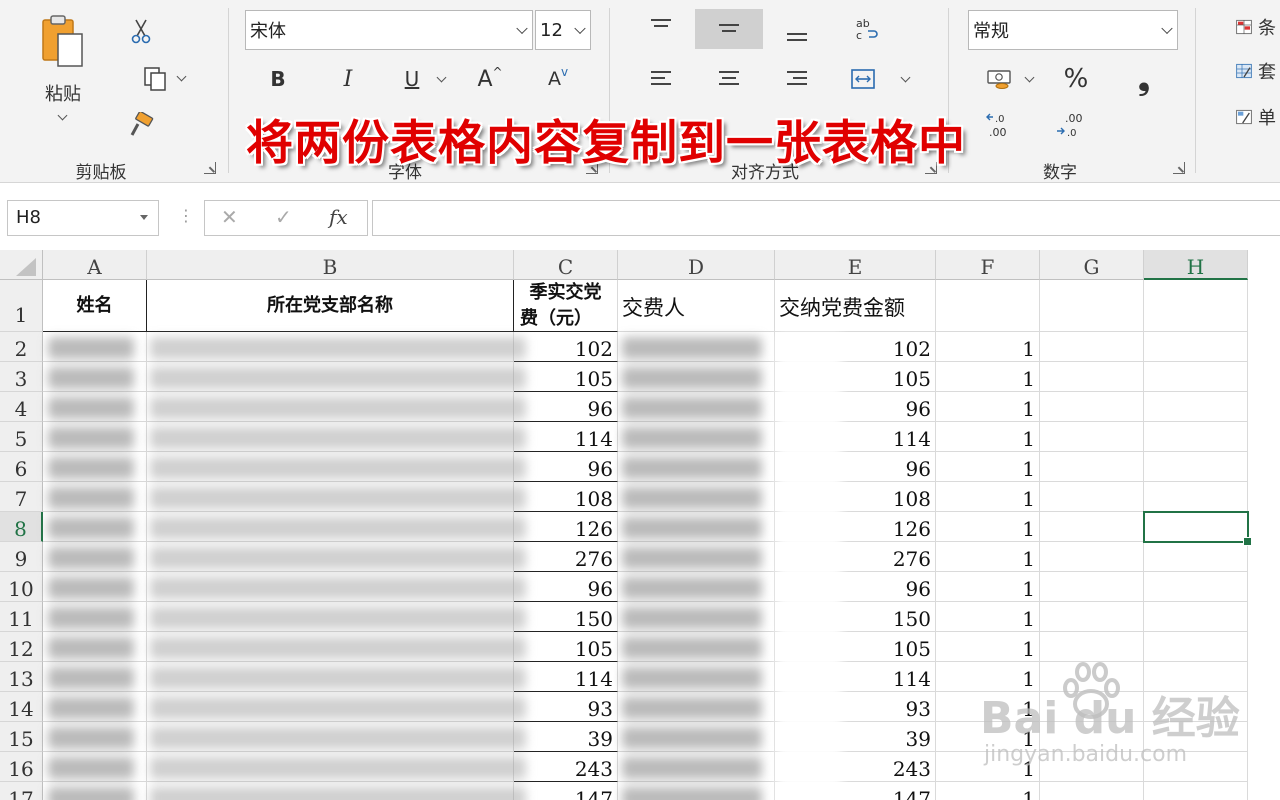 The height and width of the screenshot is (800, 1280). Describe the element at coordinates (563, 30) in the screenshot. I see `font-size-select: 12` at that location.